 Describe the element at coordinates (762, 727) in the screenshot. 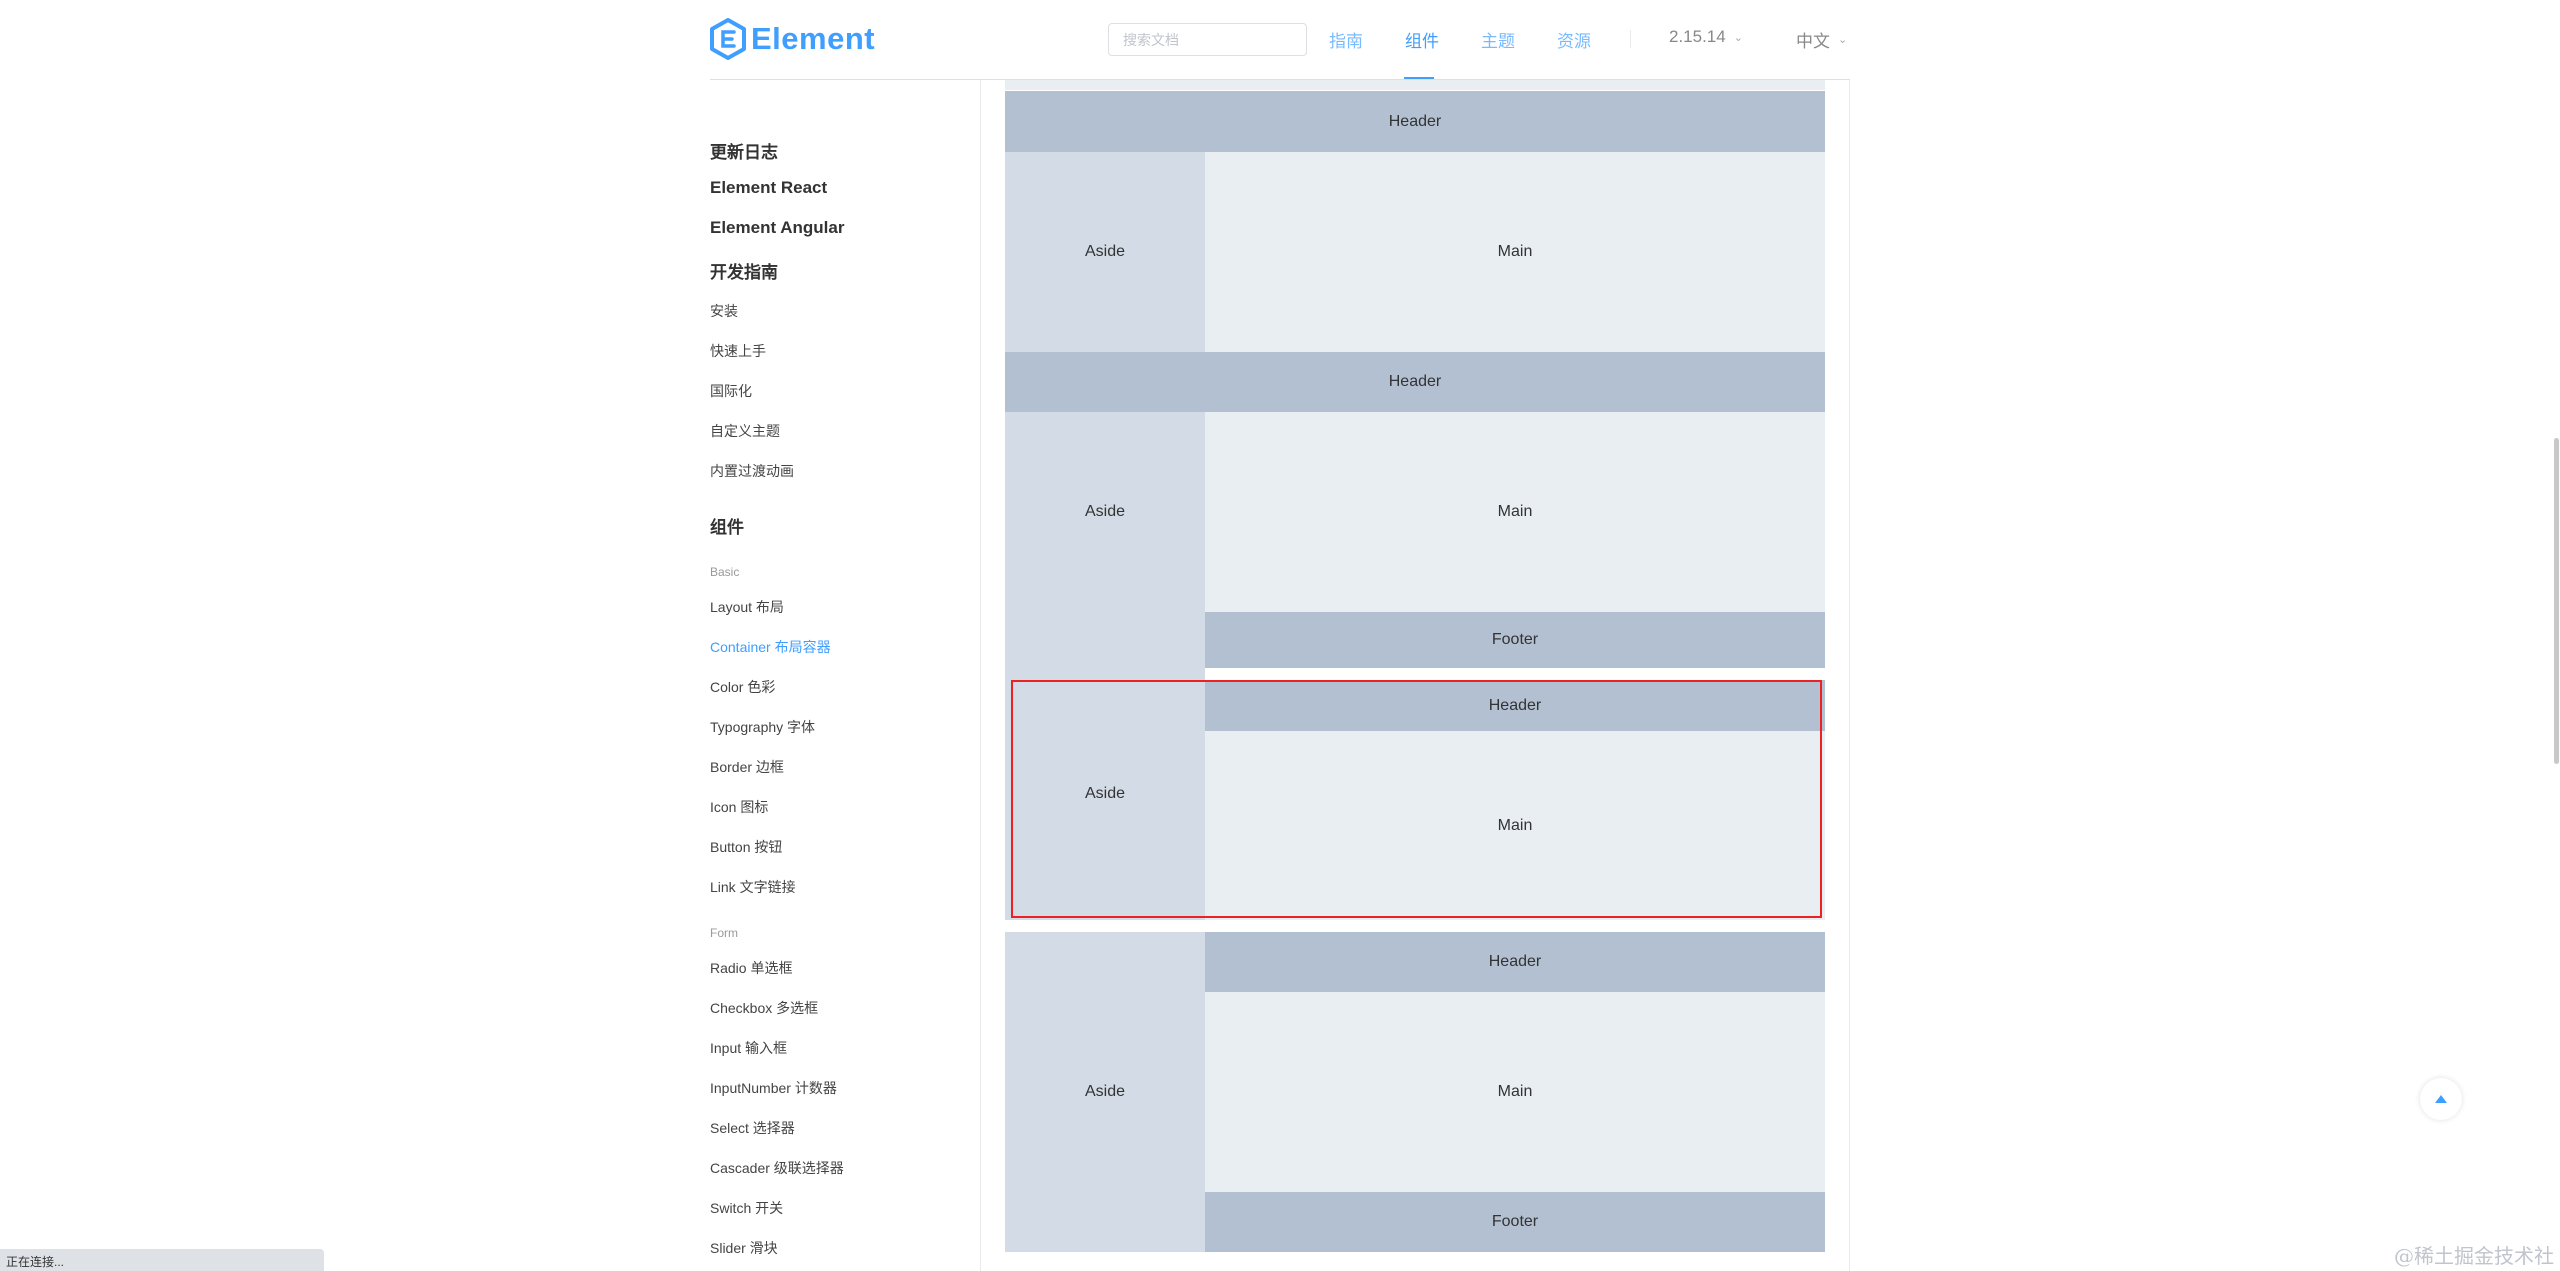

I see `sidebar-item-typography: Typography 字体` at that location.